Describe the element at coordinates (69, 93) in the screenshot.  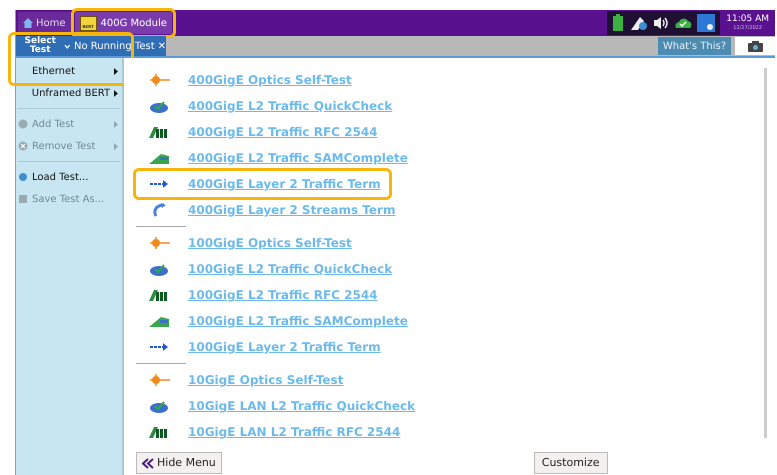
I see `menu-item: Unframed BERT` at that location.